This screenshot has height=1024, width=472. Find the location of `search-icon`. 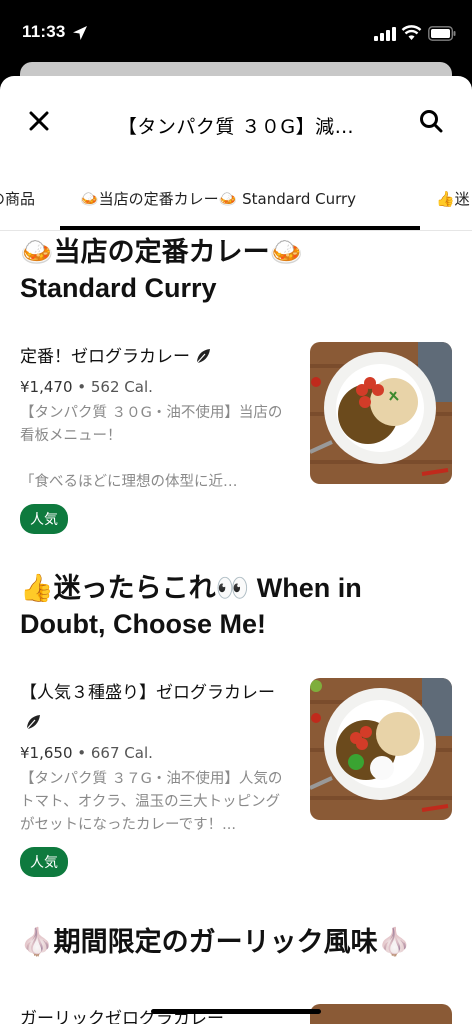

search-icon is located at coordinates (431, 121).